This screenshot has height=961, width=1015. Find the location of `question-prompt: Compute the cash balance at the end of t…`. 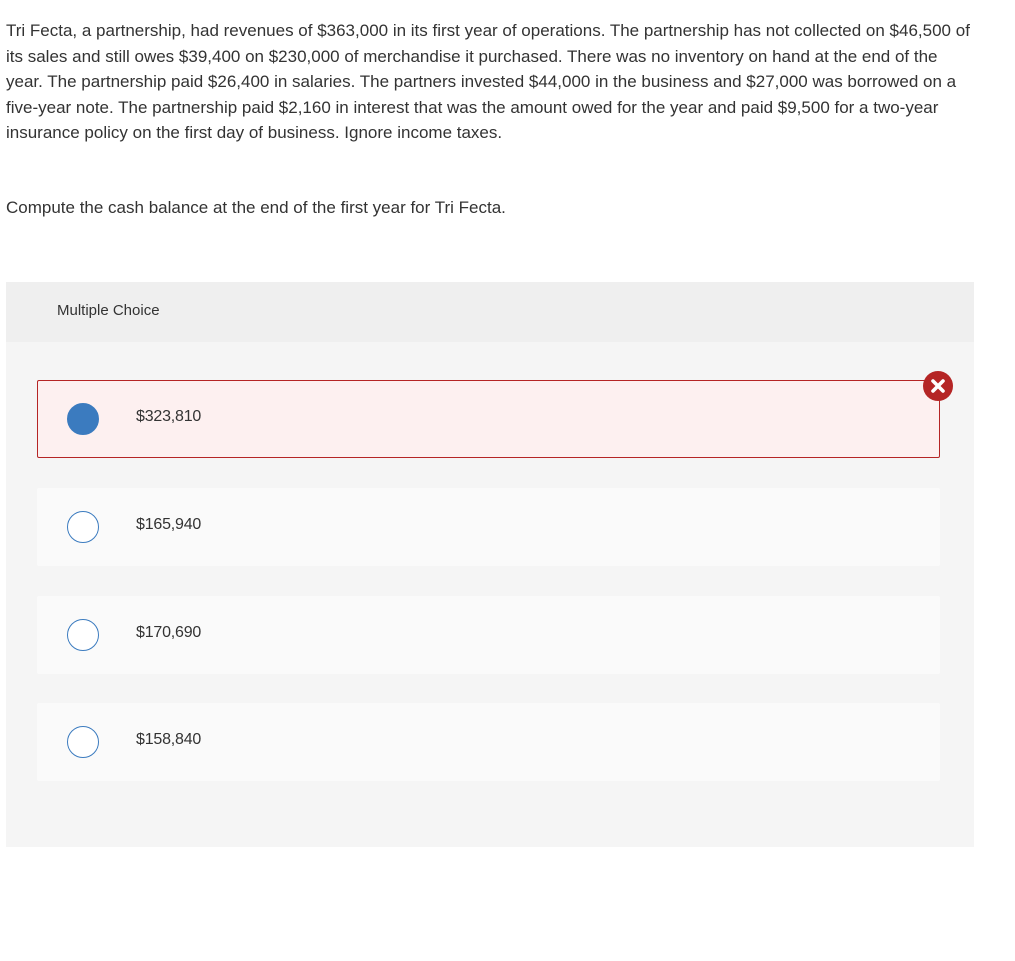

question-prompt: Compute the cash balance at the end of t… is located at coordinates (256, 207).